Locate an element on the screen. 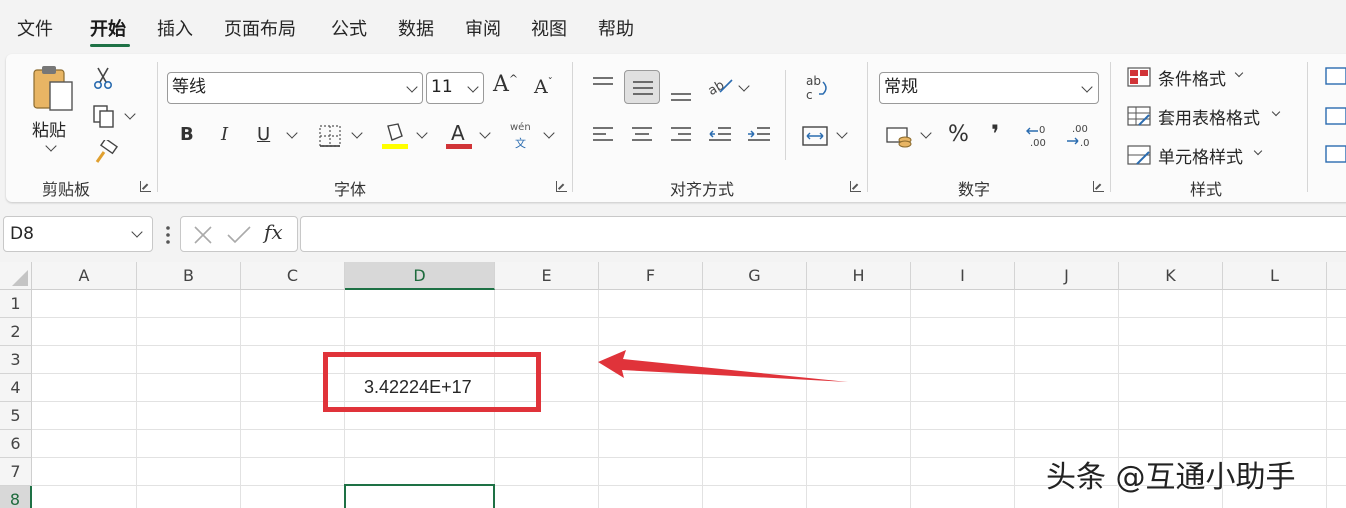 The image size is (1346, 508). group-divider is located at coordinates (157, 127).